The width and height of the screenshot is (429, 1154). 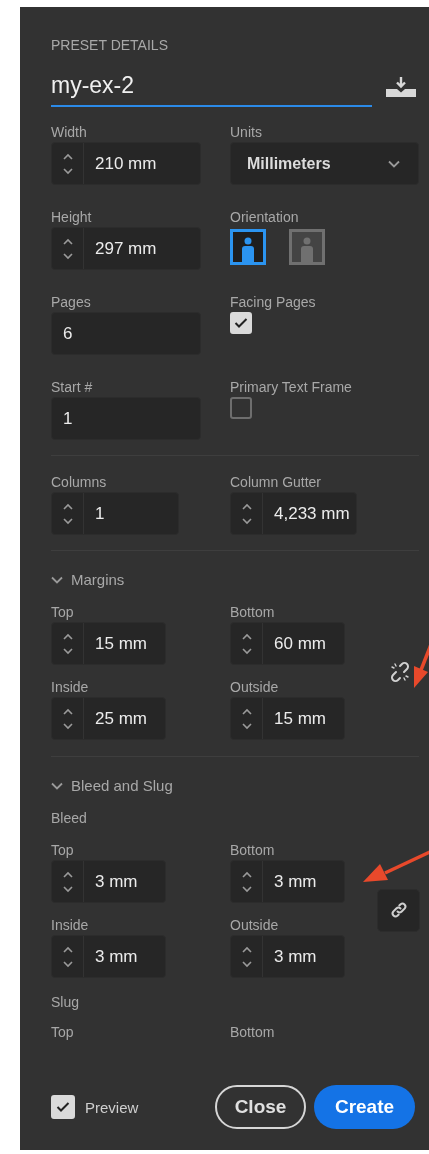 I want to click on field-label: Primary Text Frame, so click(x=291, y=387).